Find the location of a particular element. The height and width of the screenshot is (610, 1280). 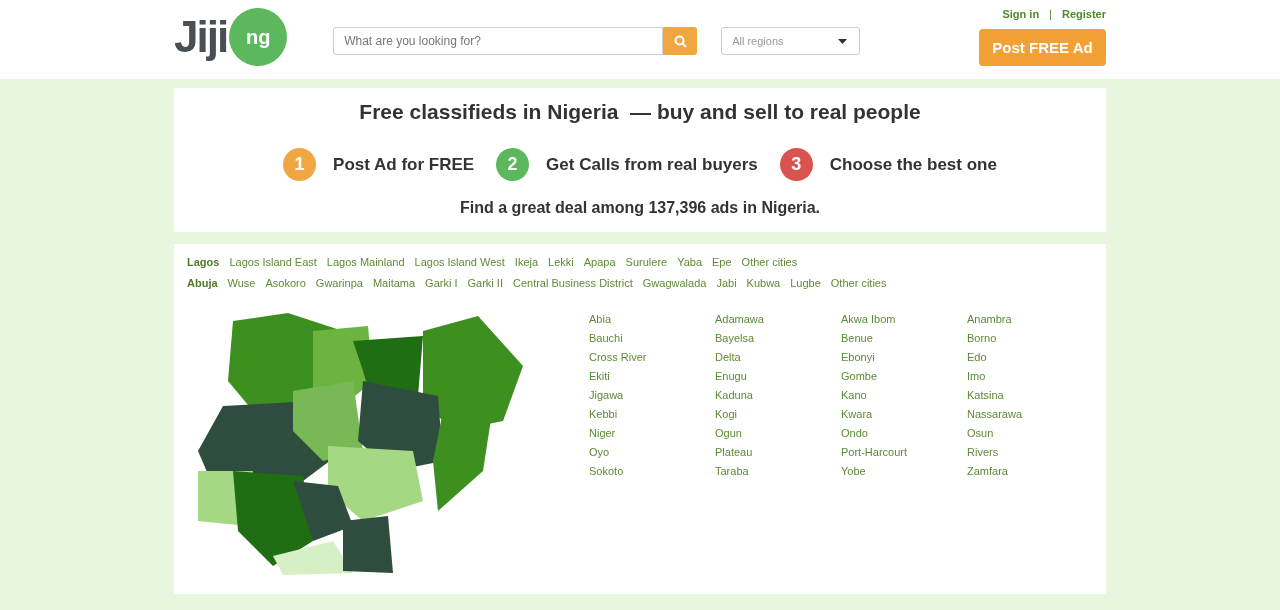

state-link: Taraba is located at coordinates (778, 471).